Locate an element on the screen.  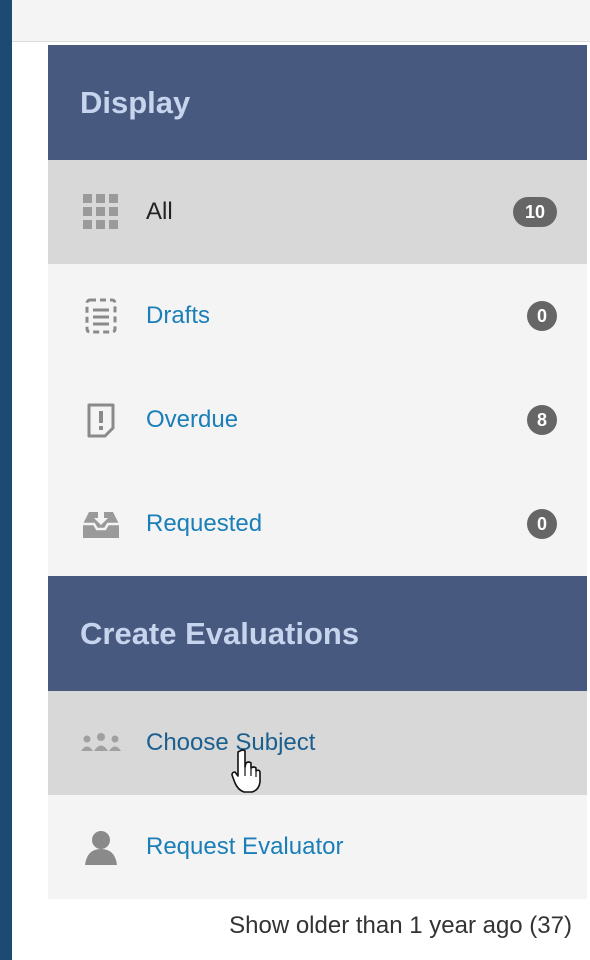
nav-item-label: Overdue is located at coordinates (192, 419).